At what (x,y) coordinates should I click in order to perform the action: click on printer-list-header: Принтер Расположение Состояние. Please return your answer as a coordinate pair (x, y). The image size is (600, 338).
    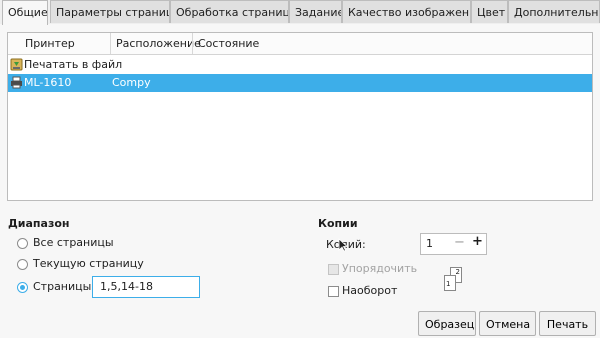
    Looking at the image, I should click on (300, 44).